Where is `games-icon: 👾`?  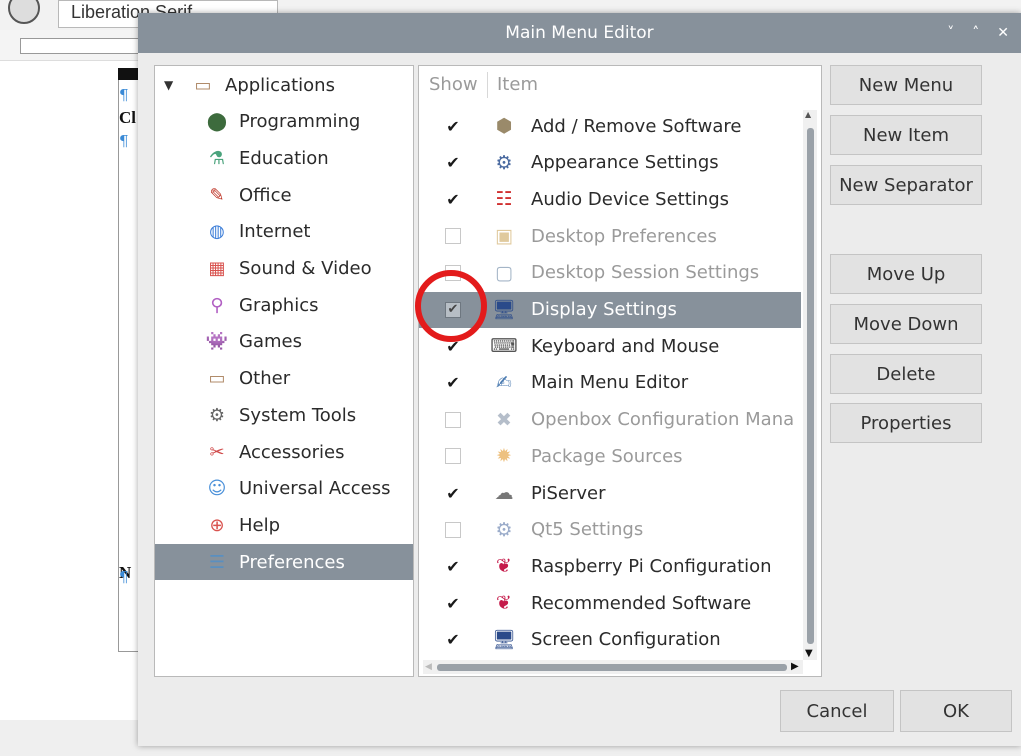 games-icon: 👾 is located at coordinates (217, 342).